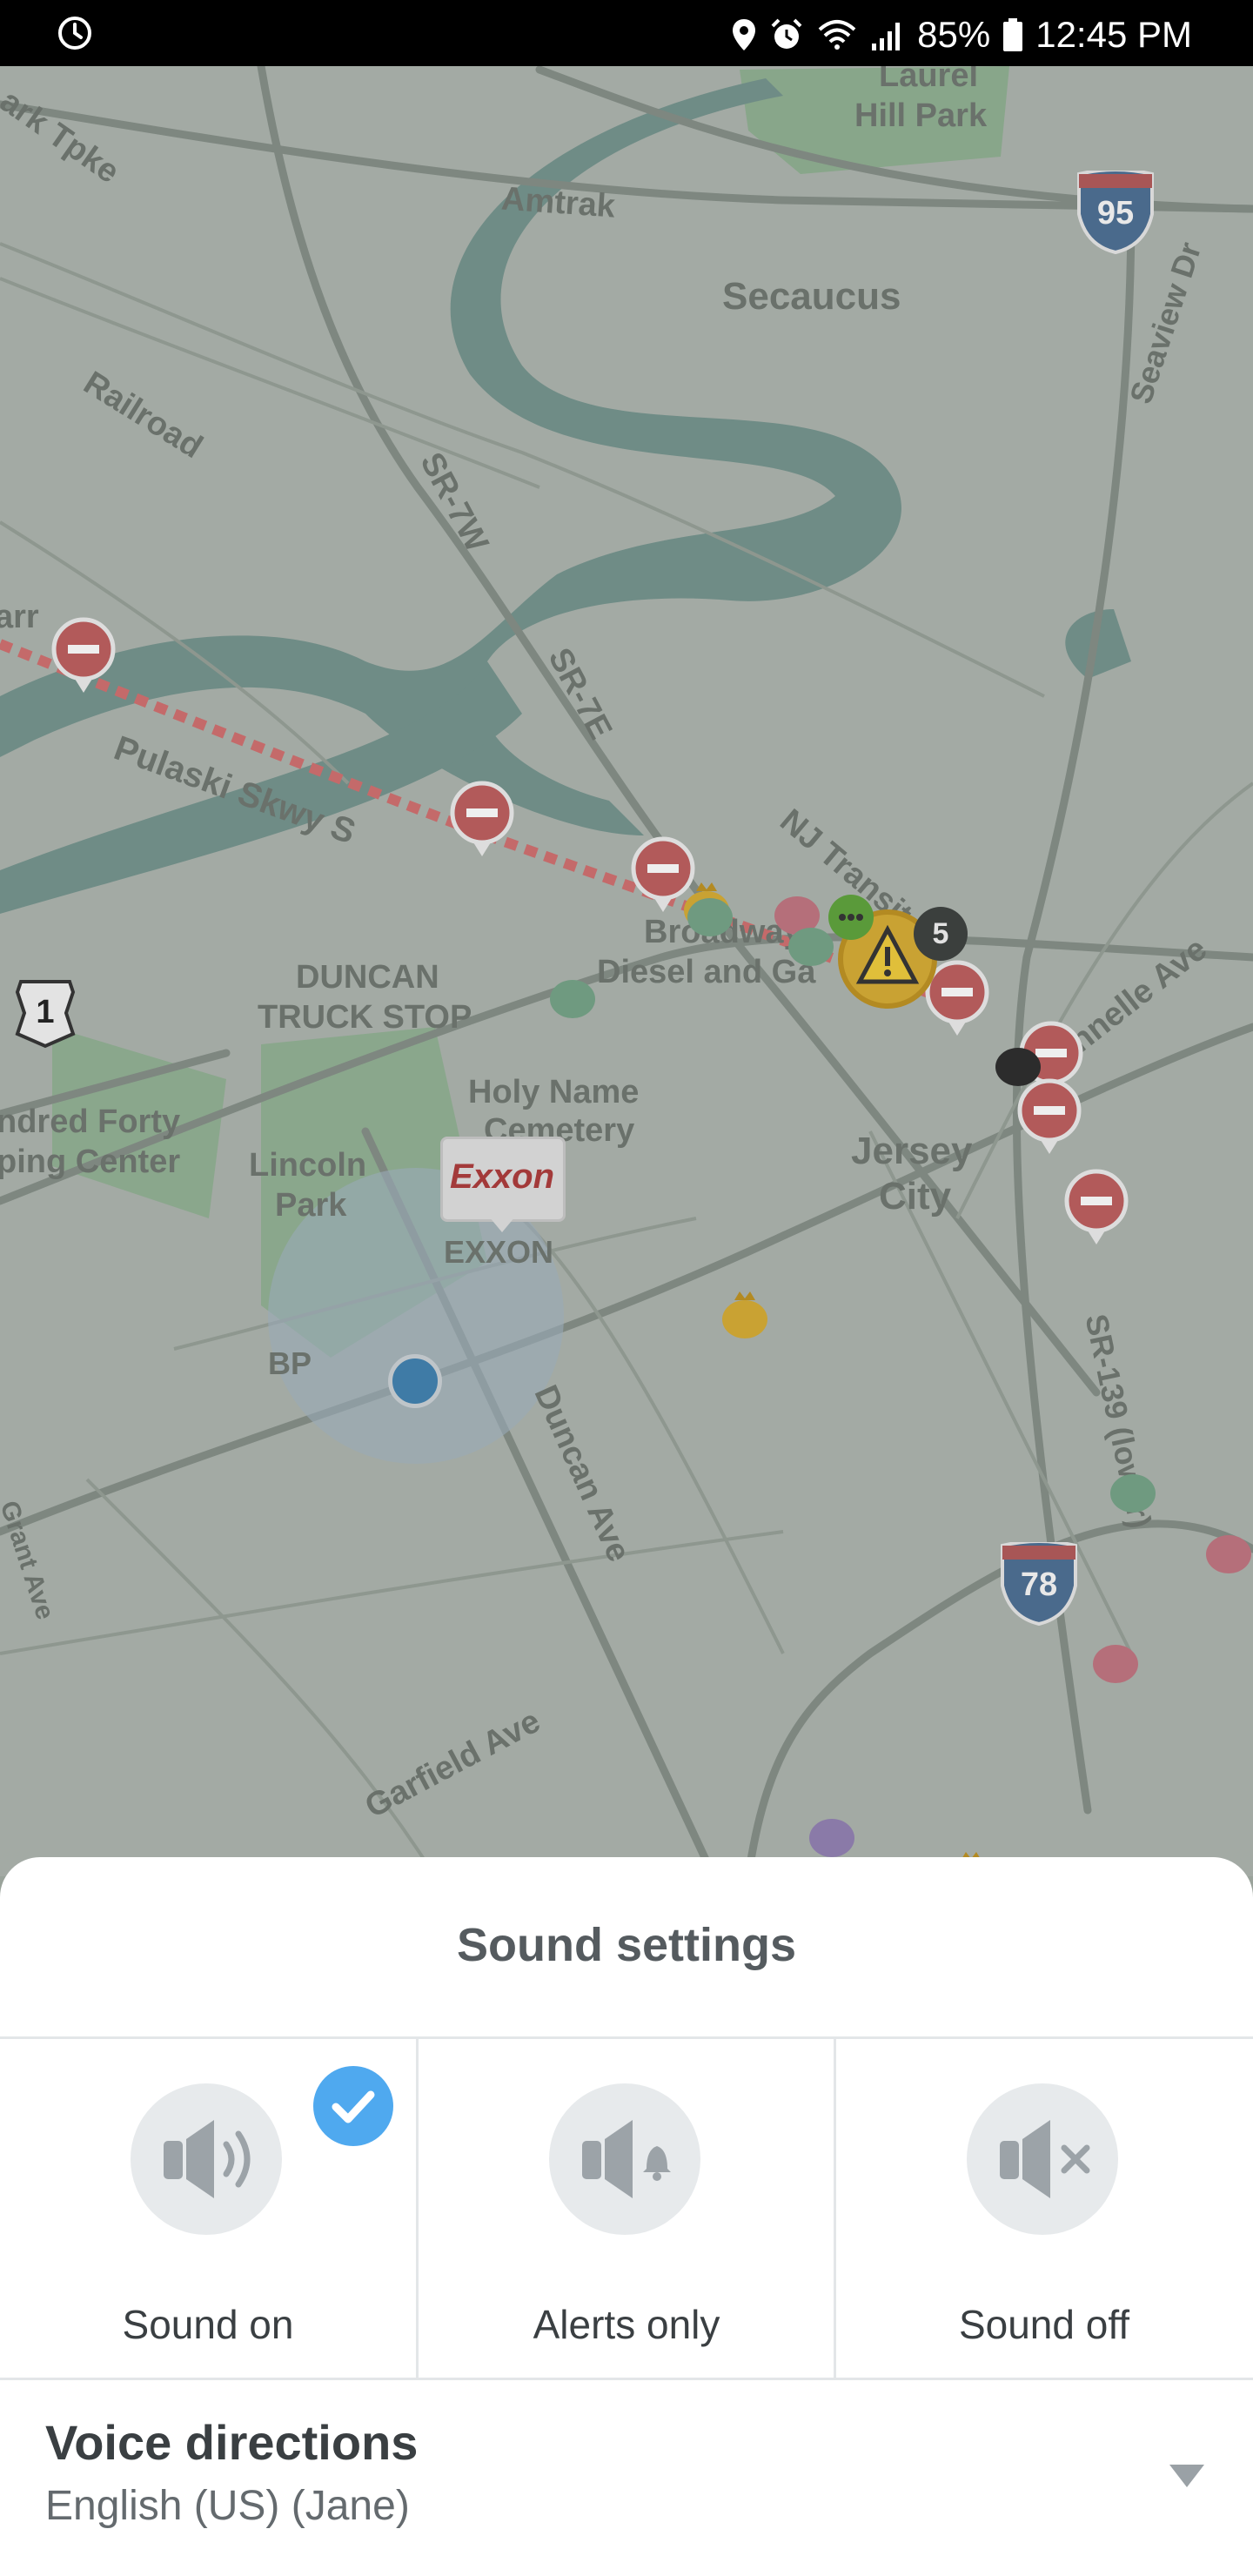  I want to click on sound-on-label: Sound on, so click(208, 2324).